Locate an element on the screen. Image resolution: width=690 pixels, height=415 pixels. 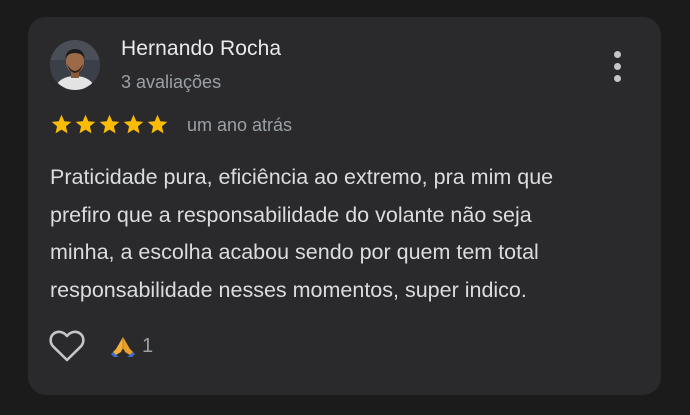
reaction-chip: 1 is located at coordinates (131, 346).